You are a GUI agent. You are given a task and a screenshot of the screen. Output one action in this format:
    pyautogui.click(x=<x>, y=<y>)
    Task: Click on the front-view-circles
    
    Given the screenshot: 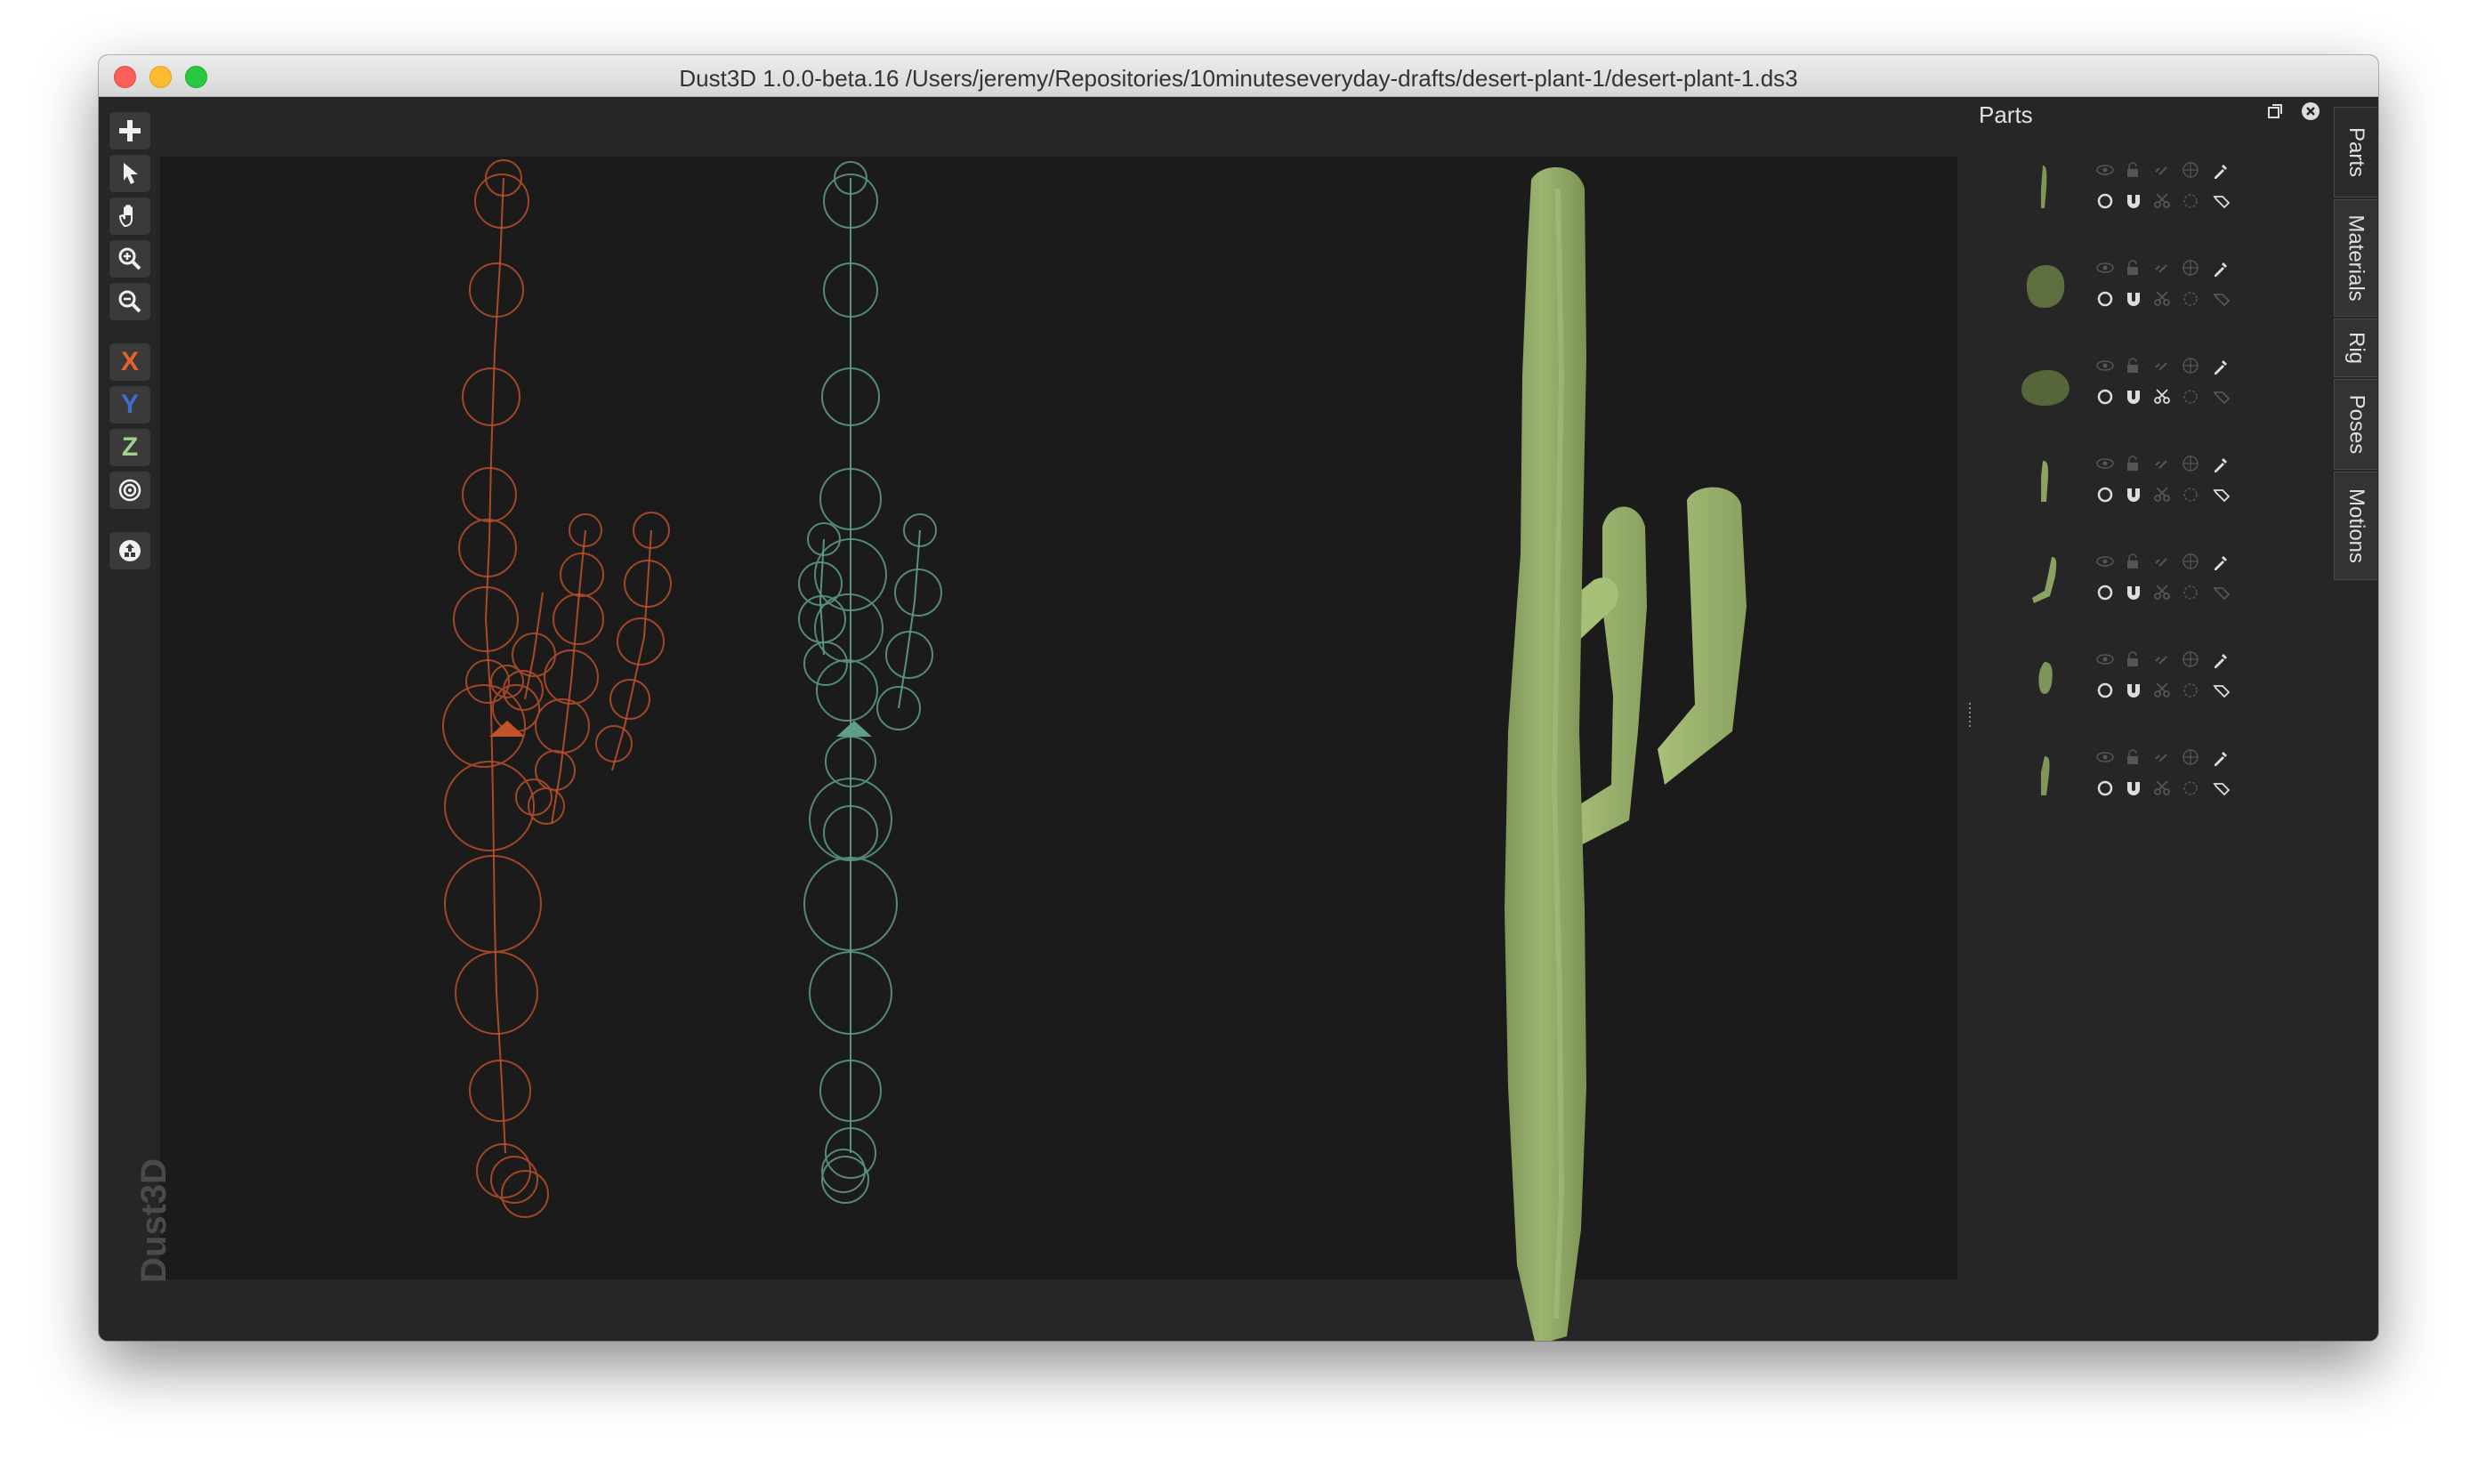 What is the action you would take?
    pyautogui.click(x=870, y=682)
    